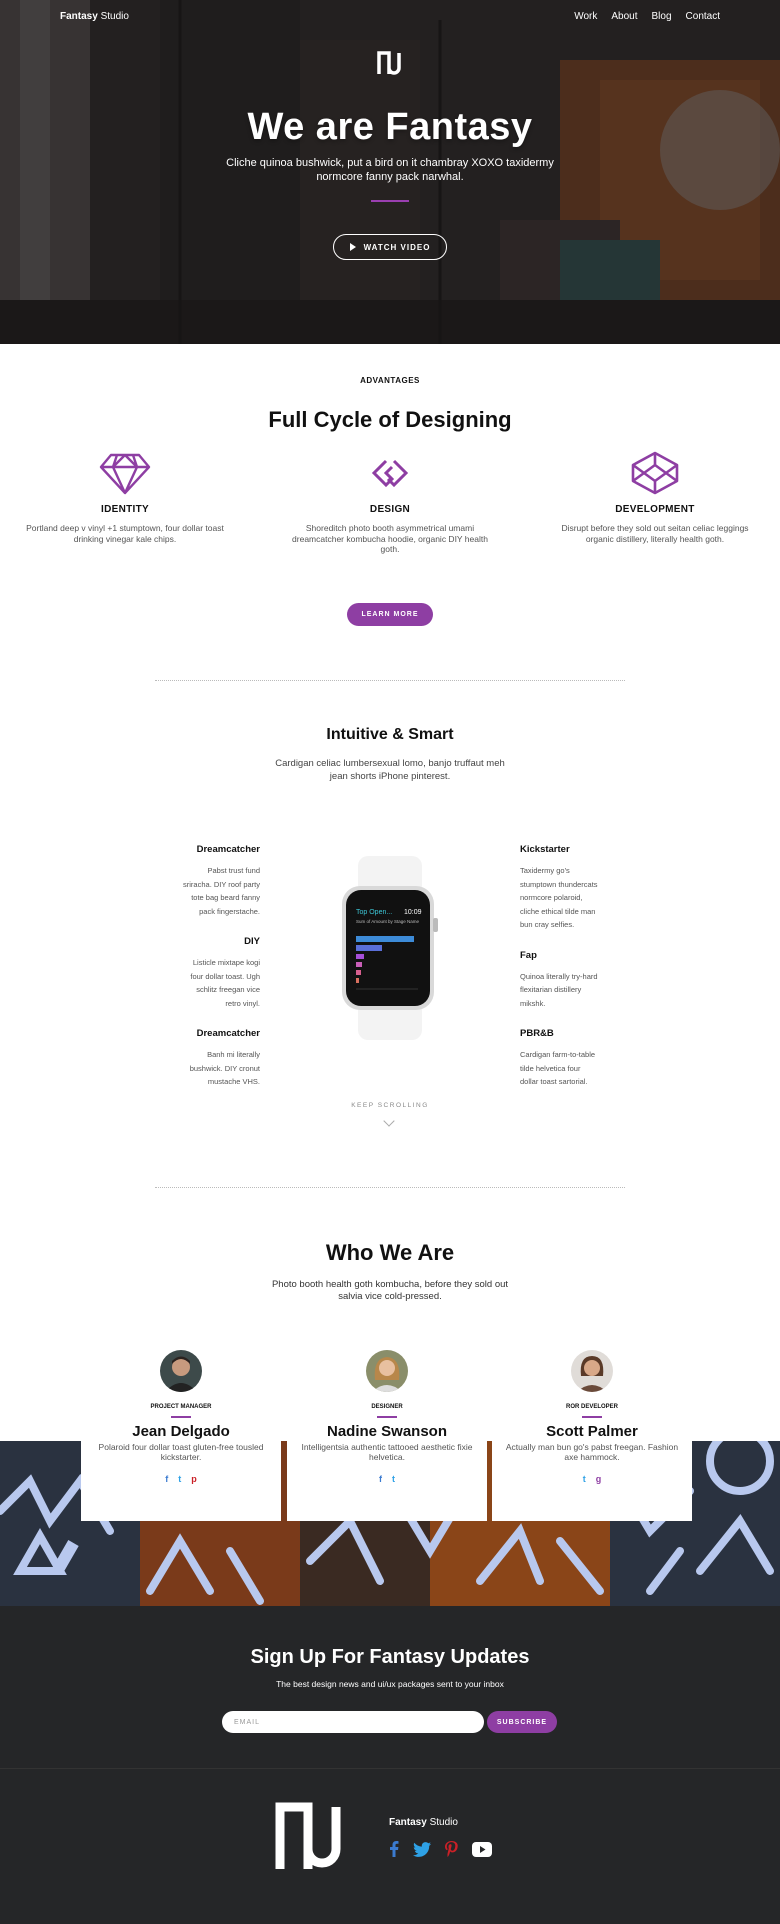  What do you see at coordinates (662, 16) in the screenshot?
I see `nav-link-blog: Blog` at bounding box center [662, 16].